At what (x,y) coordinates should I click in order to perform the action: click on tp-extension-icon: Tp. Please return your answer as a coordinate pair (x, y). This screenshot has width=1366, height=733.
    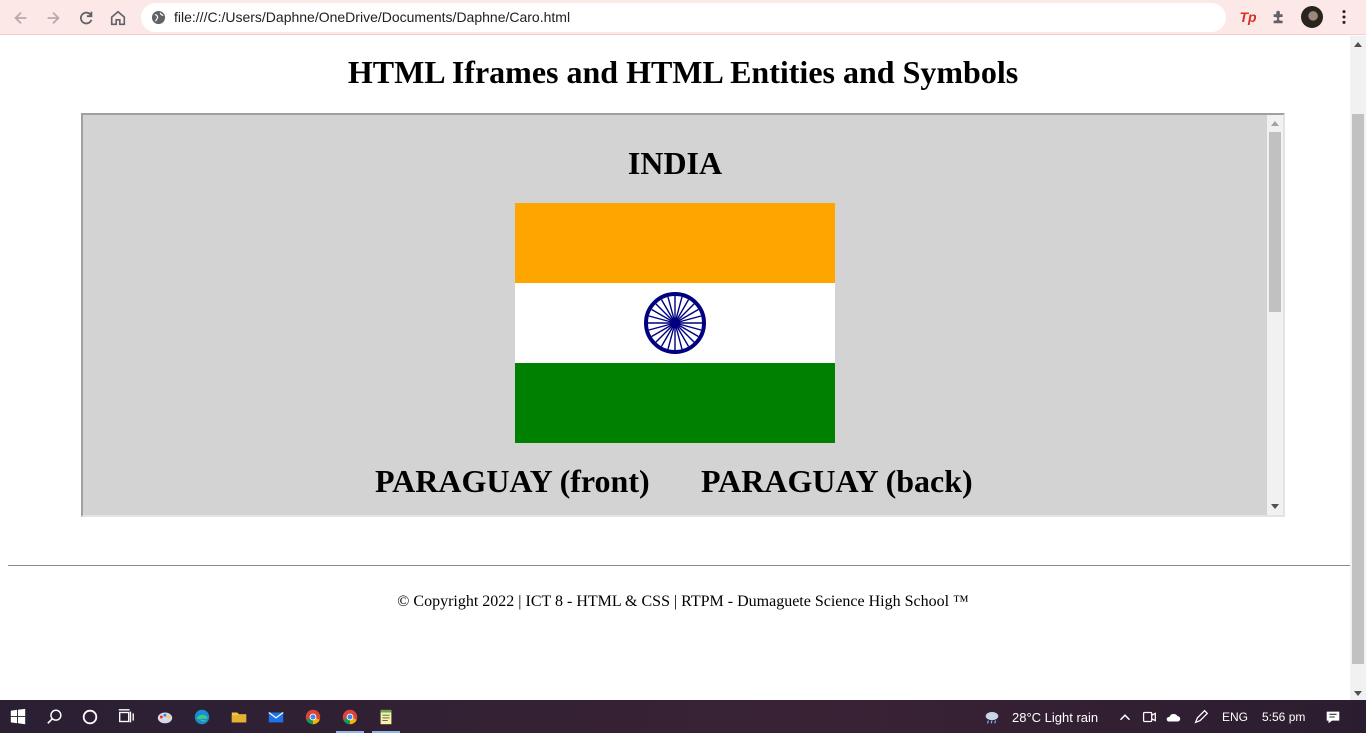
    Looking at the image, I should click on (1248, 17).